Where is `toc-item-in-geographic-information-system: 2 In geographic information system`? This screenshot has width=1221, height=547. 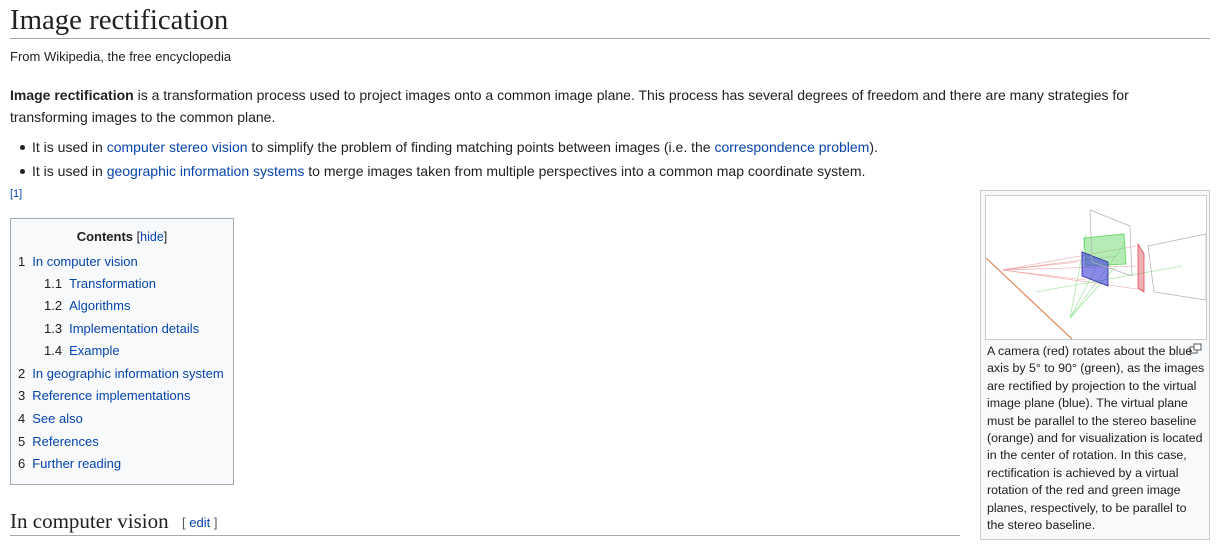 toc-item-in-geographic-information-system: 2 In geographic information system is located at coordinates (121, 374).